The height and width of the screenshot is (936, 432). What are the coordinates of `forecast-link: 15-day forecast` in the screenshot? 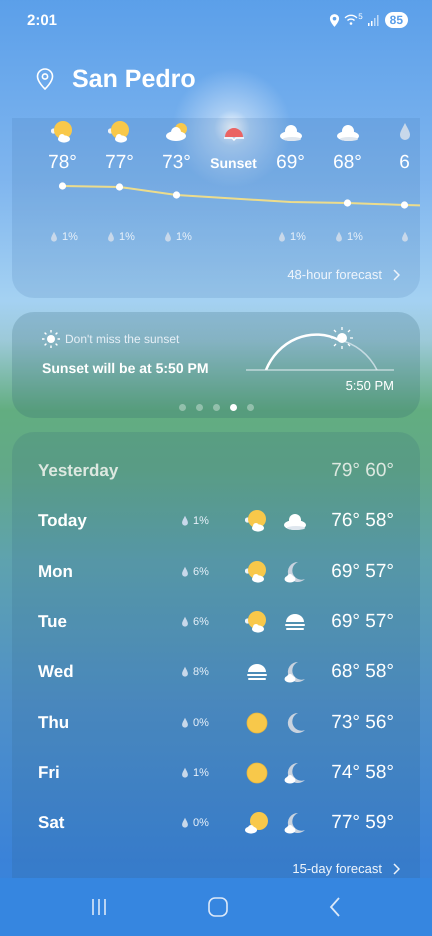 It's located at (346, 868).